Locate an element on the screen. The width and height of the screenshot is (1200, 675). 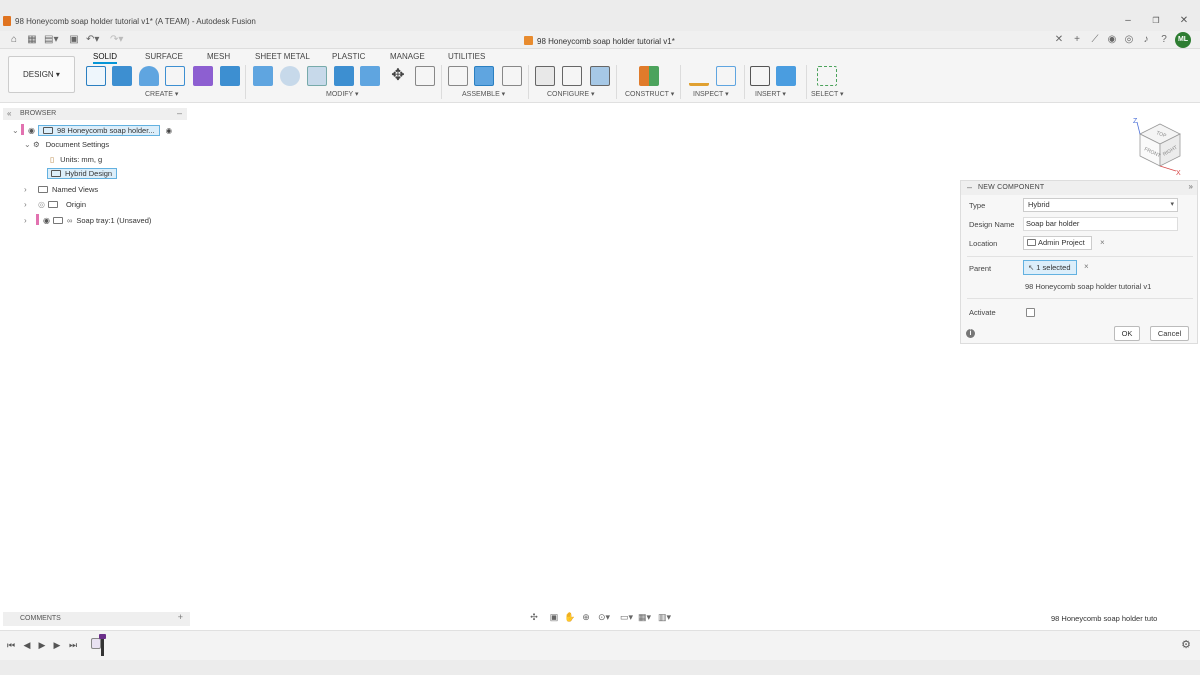
insert-canvas-icon is located at coordinates (786, 76).